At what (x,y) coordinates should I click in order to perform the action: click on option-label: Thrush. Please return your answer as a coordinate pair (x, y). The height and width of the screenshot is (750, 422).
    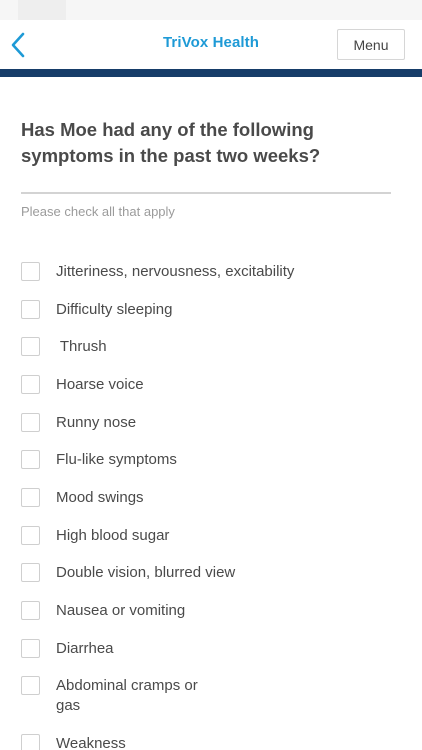
    Looking at the image, I should click on (81, 346).